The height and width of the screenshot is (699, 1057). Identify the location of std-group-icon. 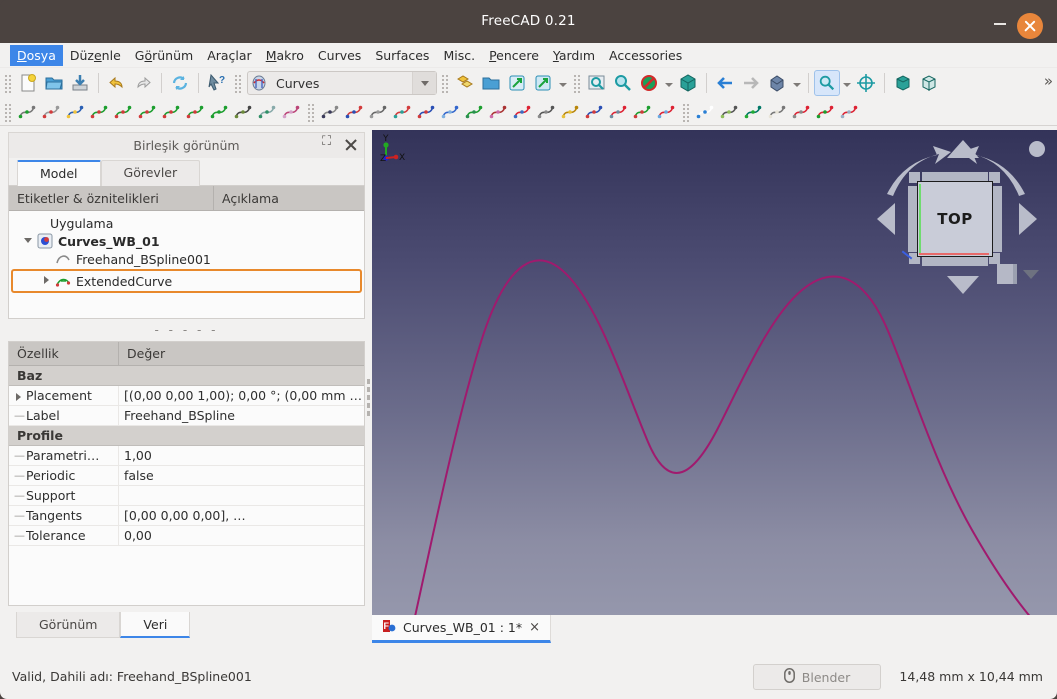
(465, 83).